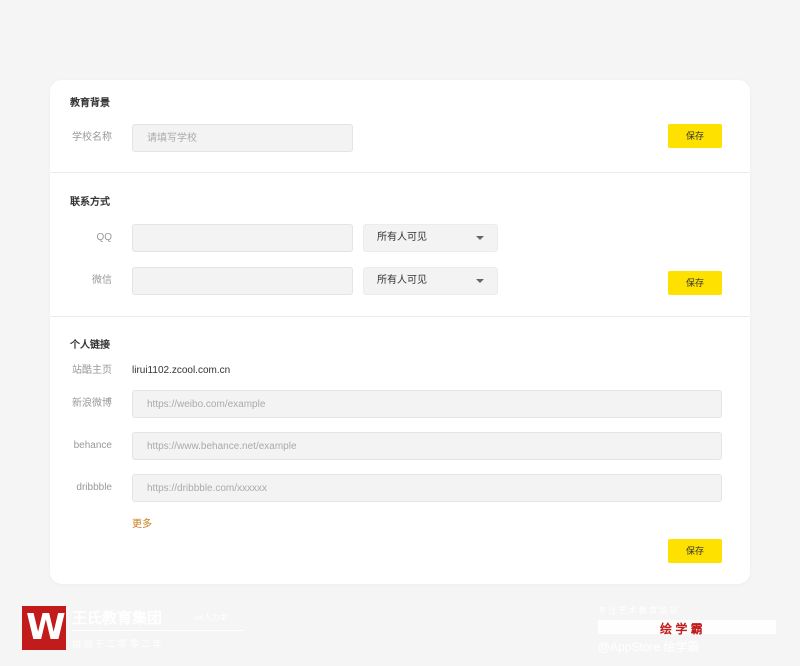 This screenshot has width=800, height=666. What do you see at coordinates (681, 629) in the screenshot?
I see `watermark-right-brand: 绘 学 霸` at bounding box center [681, 629].